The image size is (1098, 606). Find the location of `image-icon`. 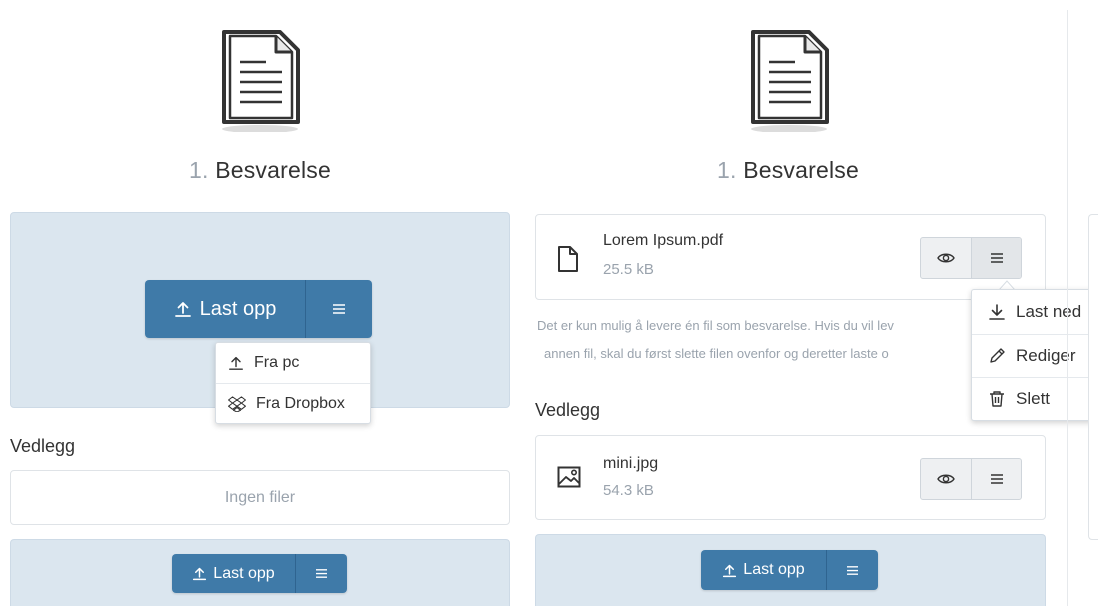

image-icon is located at coordinates (569, 477).